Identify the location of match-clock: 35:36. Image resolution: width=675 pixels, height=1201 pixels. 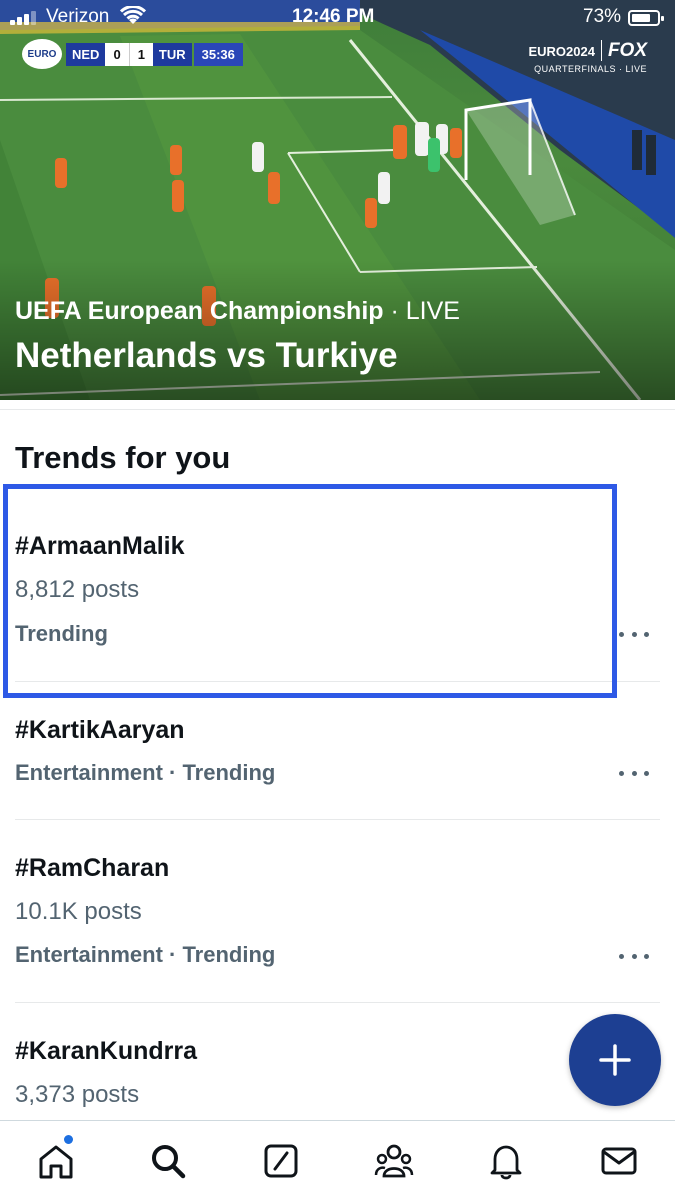
(218, 54).